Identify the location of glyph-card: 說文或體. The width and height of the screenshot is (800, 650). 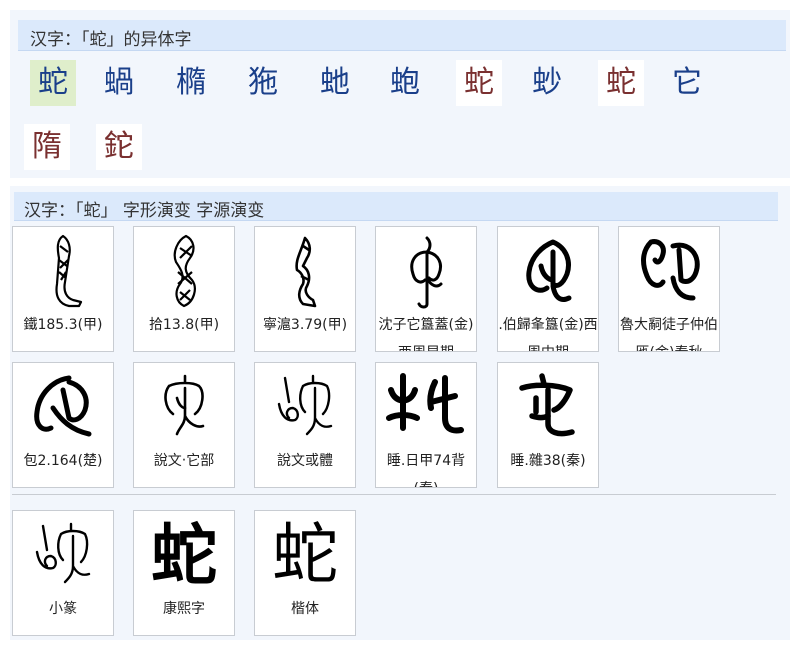
(305, 425).